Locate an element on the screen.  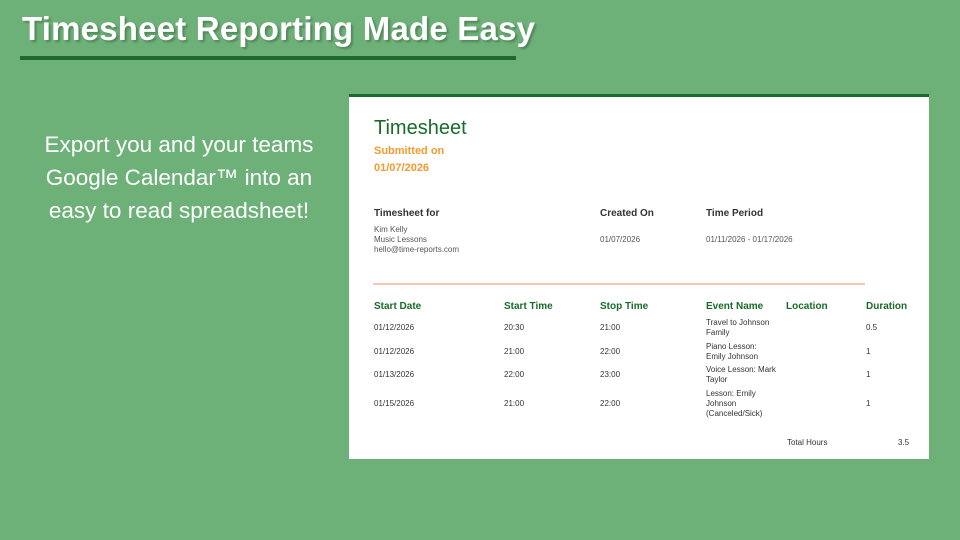
table-cell-event-name: Travel to Johnson Family is located at coordinates (738, 327).